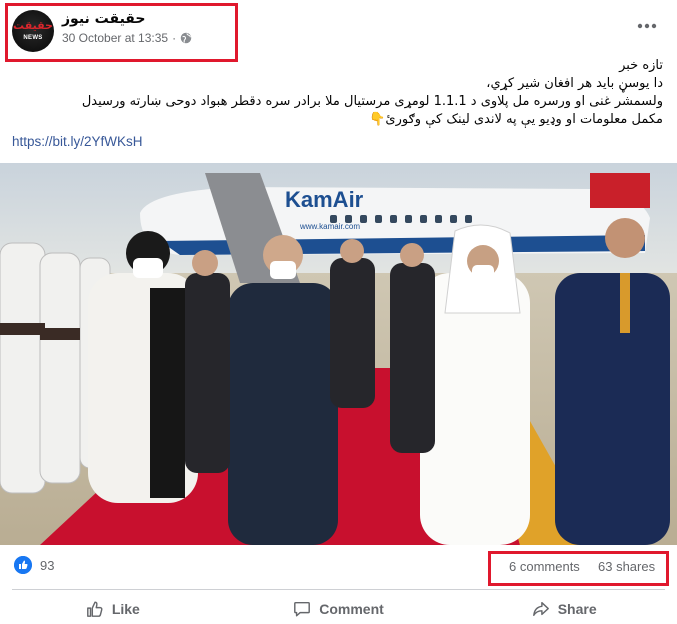 The height and width of the screenshot is (624, 677). What do you see at coordinates (647, 26) in the screenshot?
I see `more-options-icon` at bounding box center [647, 26].